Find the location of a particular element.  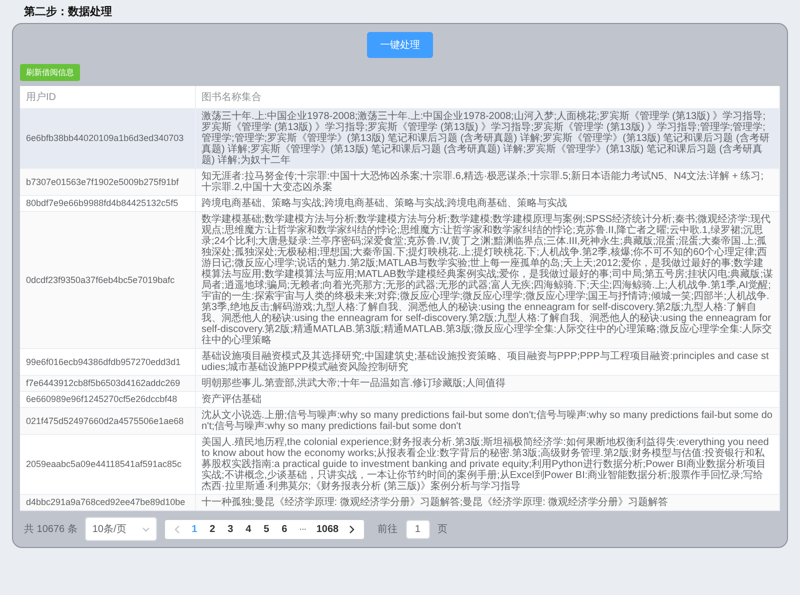

page-number: 4 is located at coordinates (248, 529).